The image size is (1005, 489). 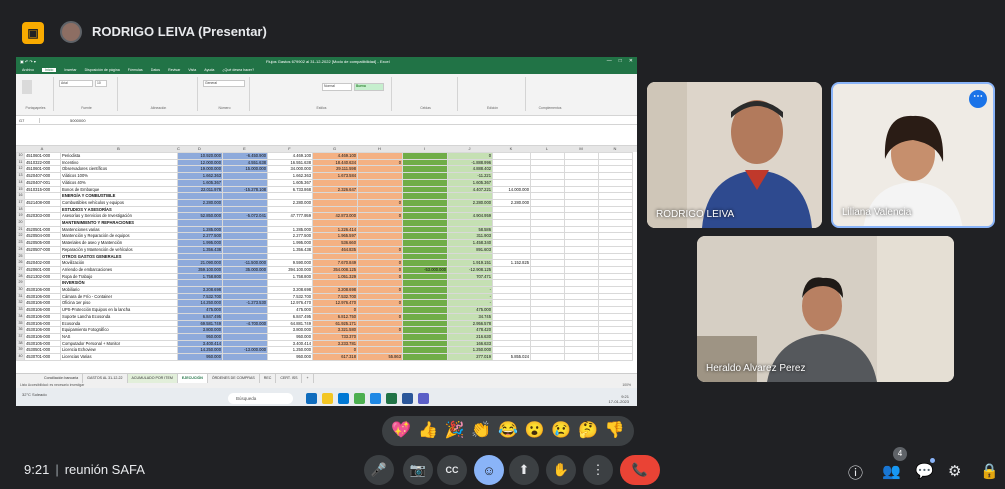 What do you see at coordinates (290, 216) in the screenshot?
I see `cell-f: 47.777.959` at bounding box center [290, 216].